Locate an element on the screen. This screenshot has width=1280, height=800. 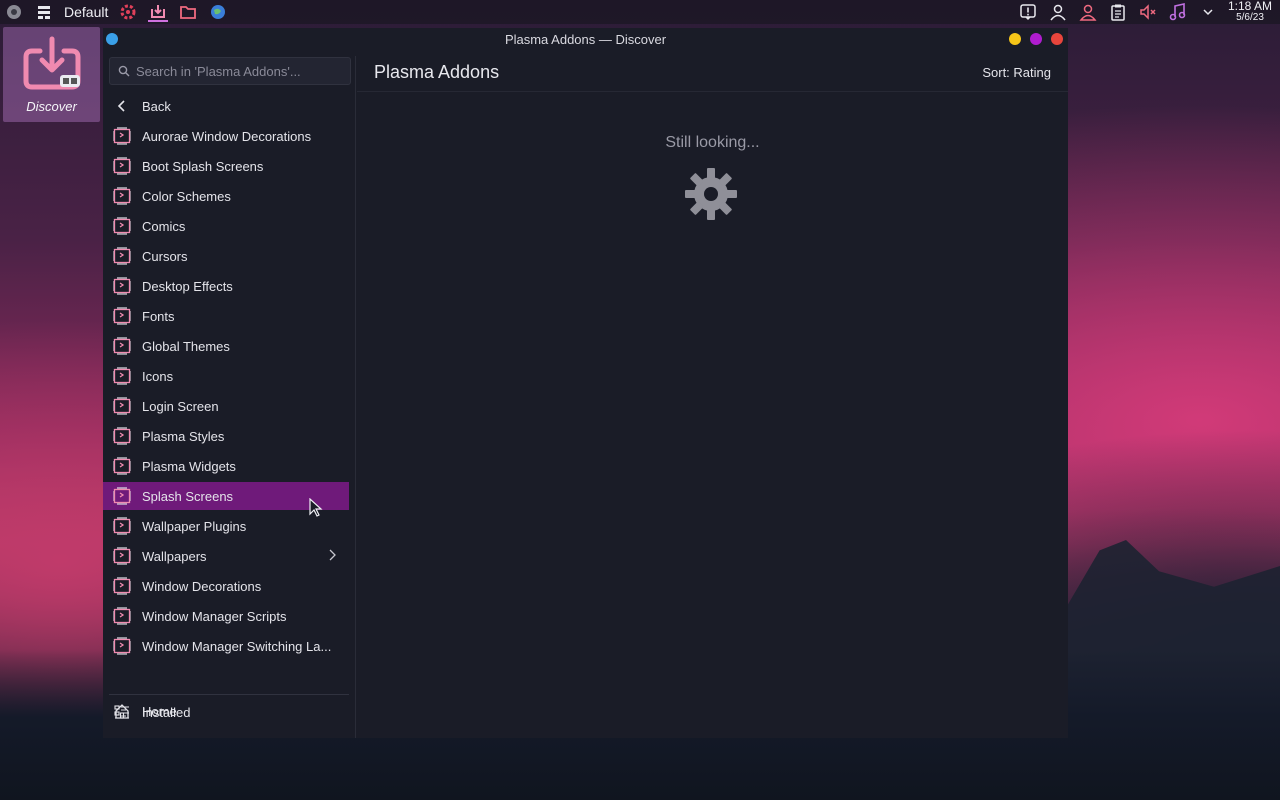
sort-button: Sort: Rating is located at coordinates (1016, 72).